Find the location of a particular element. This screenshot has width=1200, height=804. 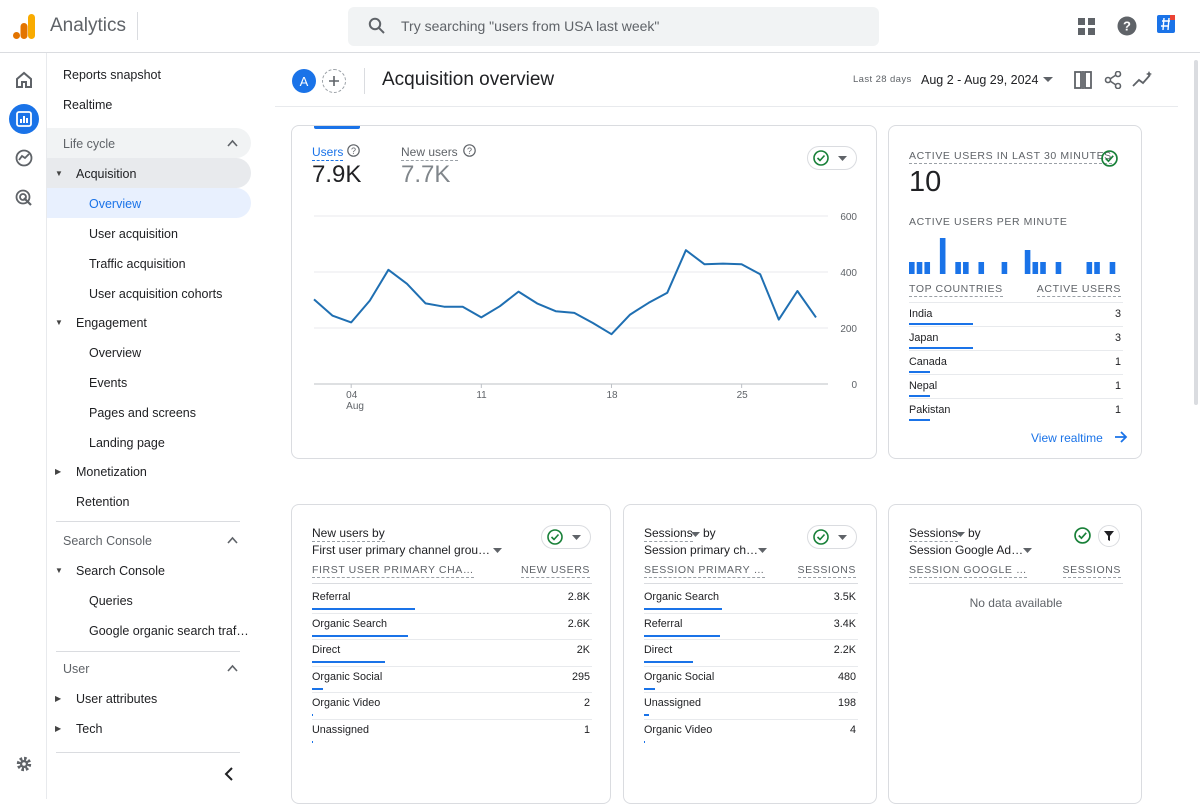

explore-icon is located at coordinates (24, 158).